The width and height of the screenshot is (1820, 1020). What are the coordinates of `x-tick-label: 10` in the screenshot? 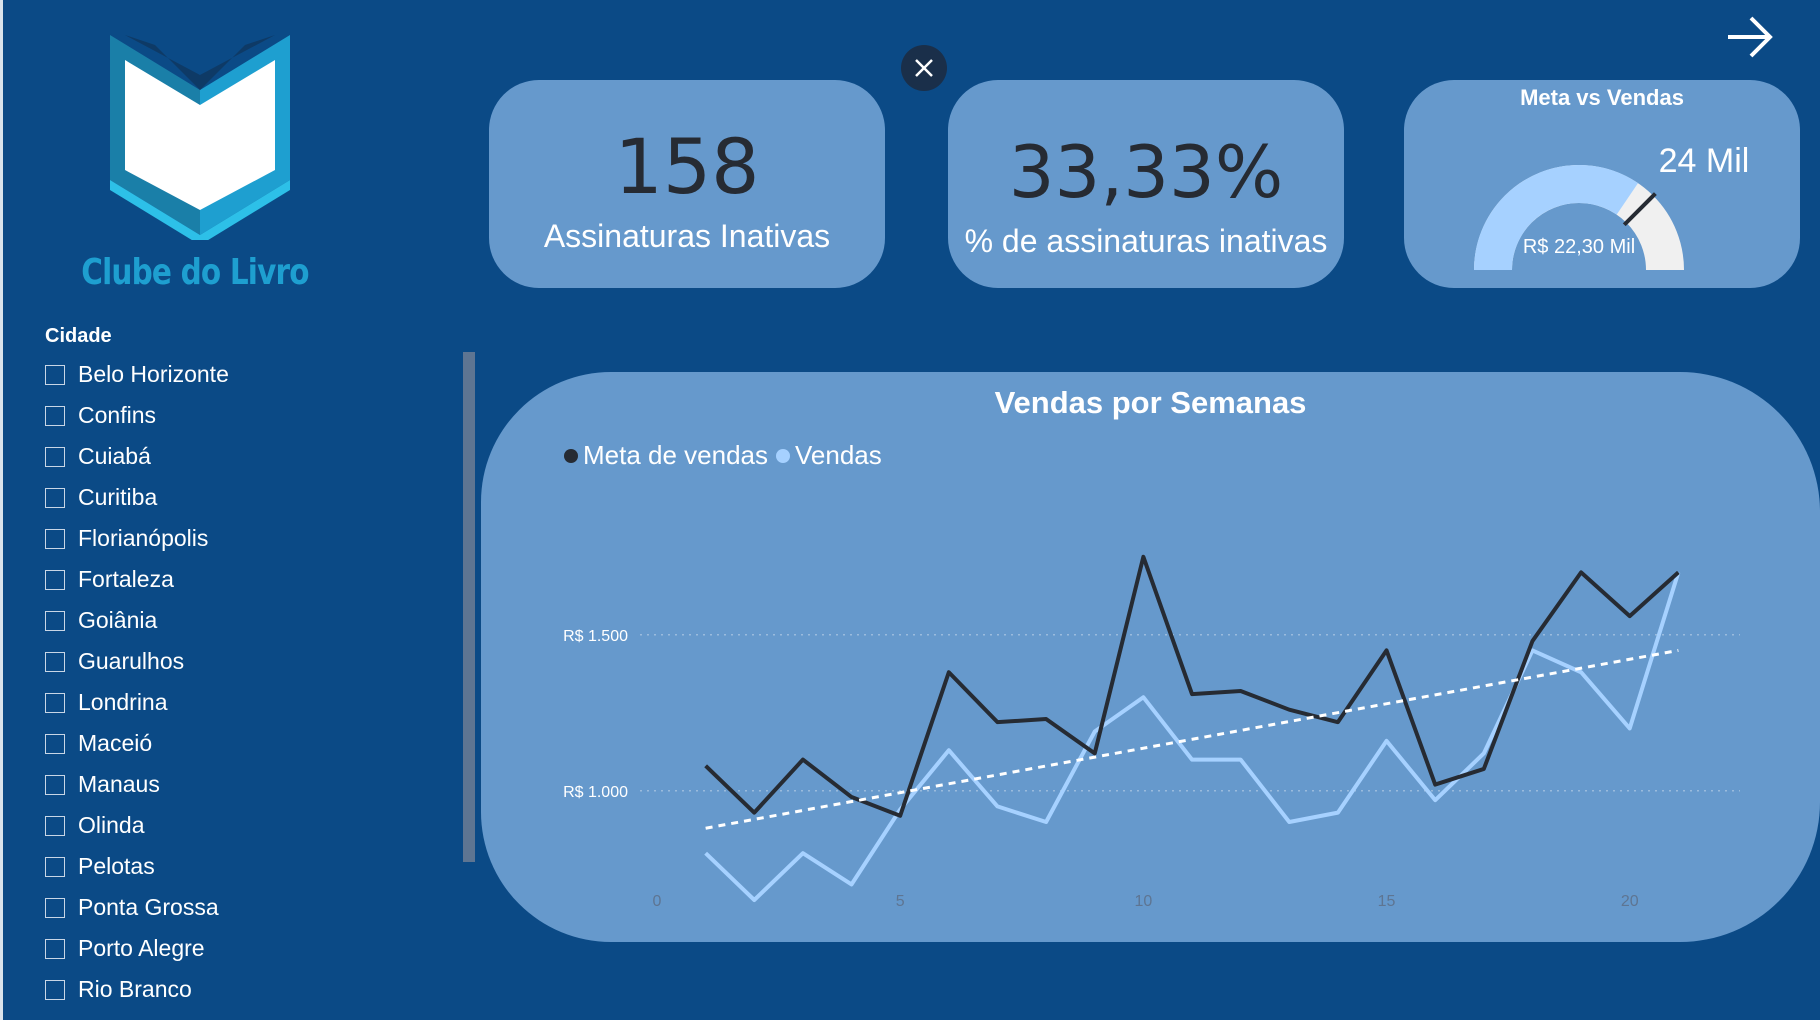 It's located at (1143, 901).